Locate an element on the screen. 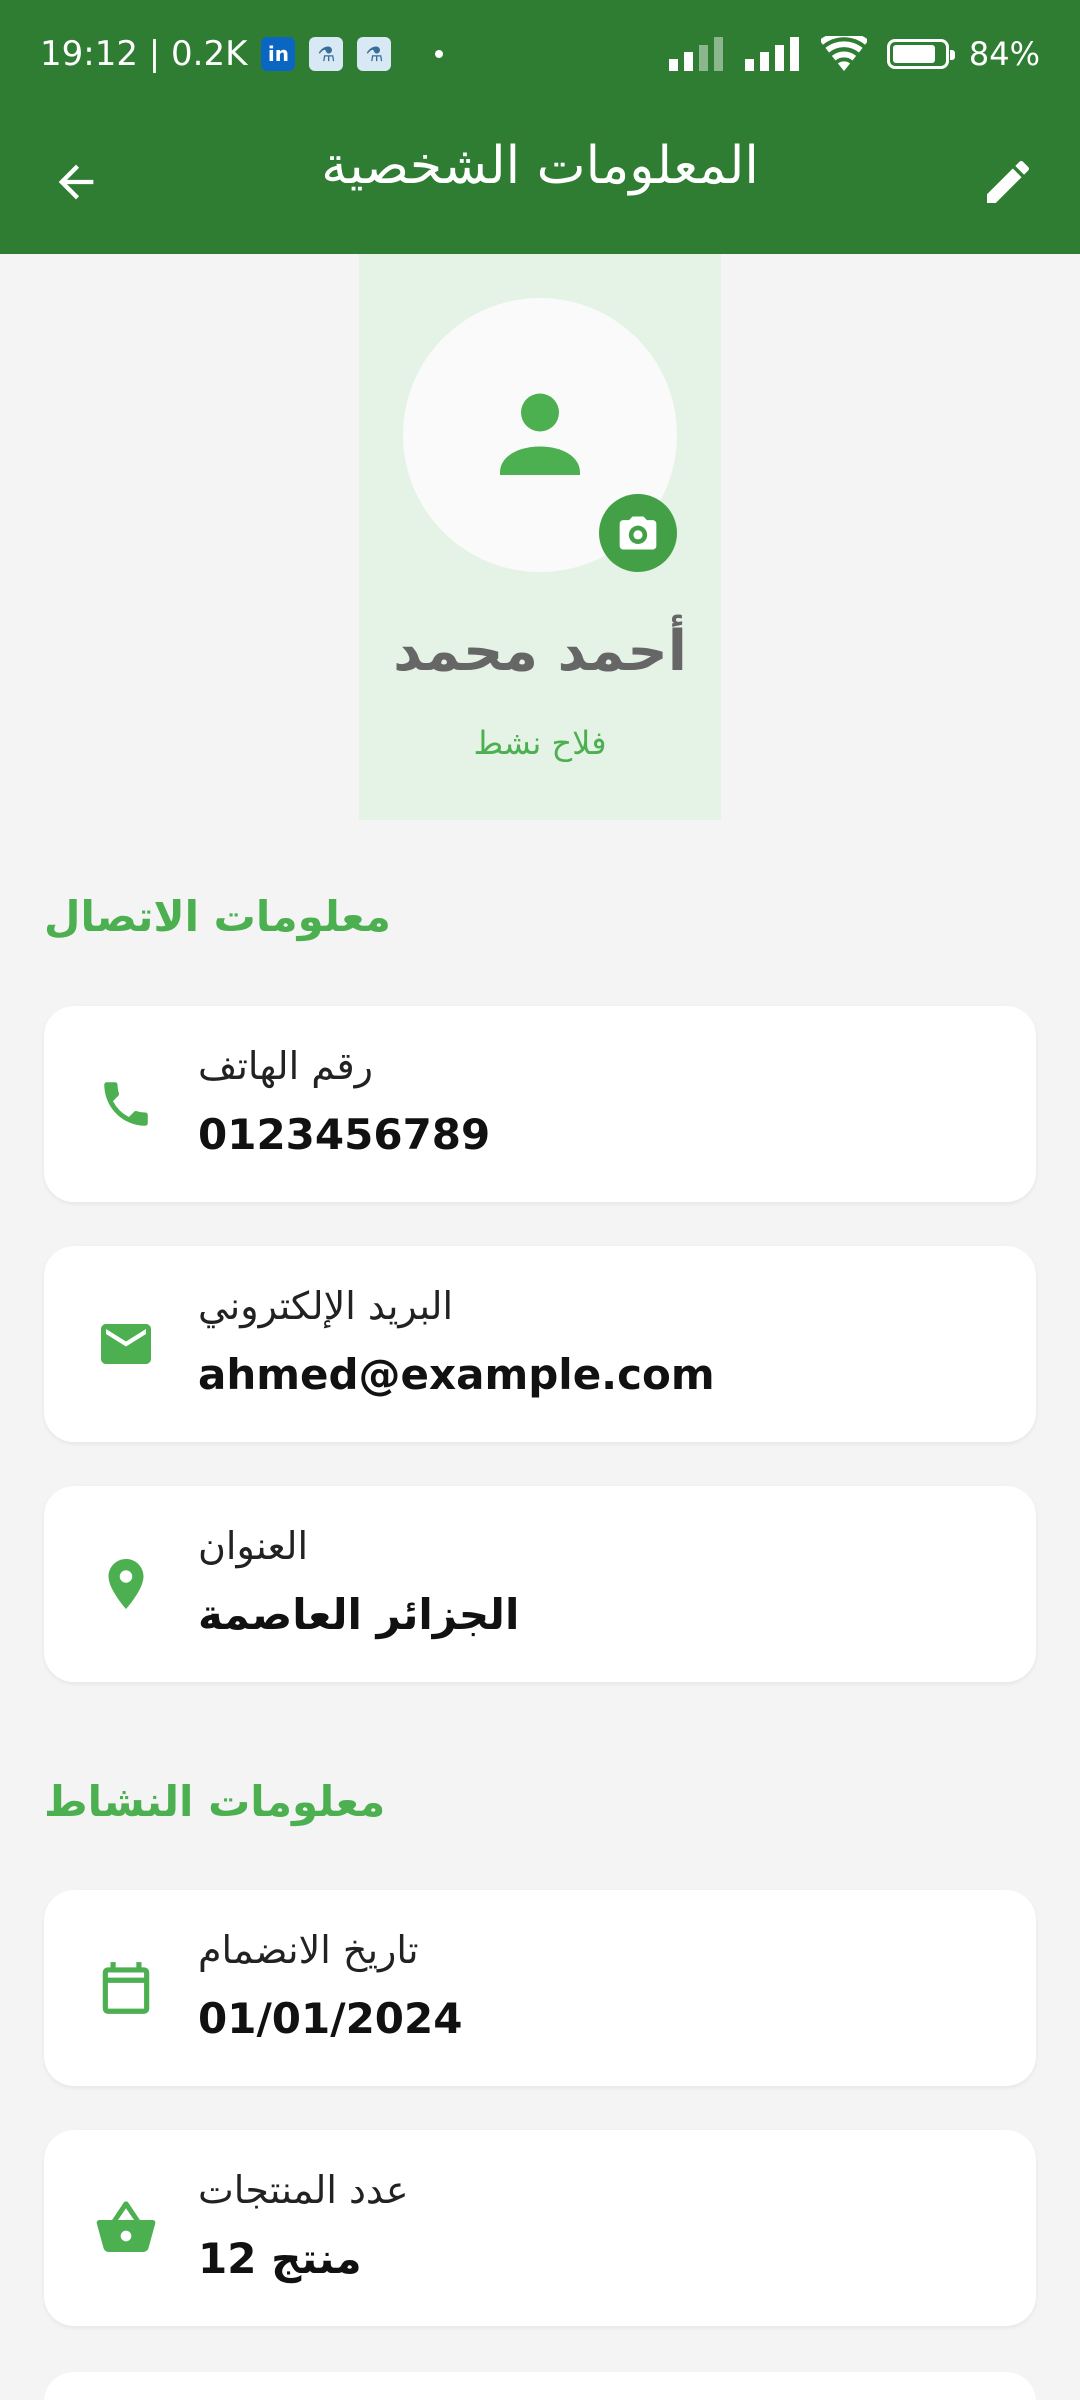  battery-level is located at coordinates (913, 54).